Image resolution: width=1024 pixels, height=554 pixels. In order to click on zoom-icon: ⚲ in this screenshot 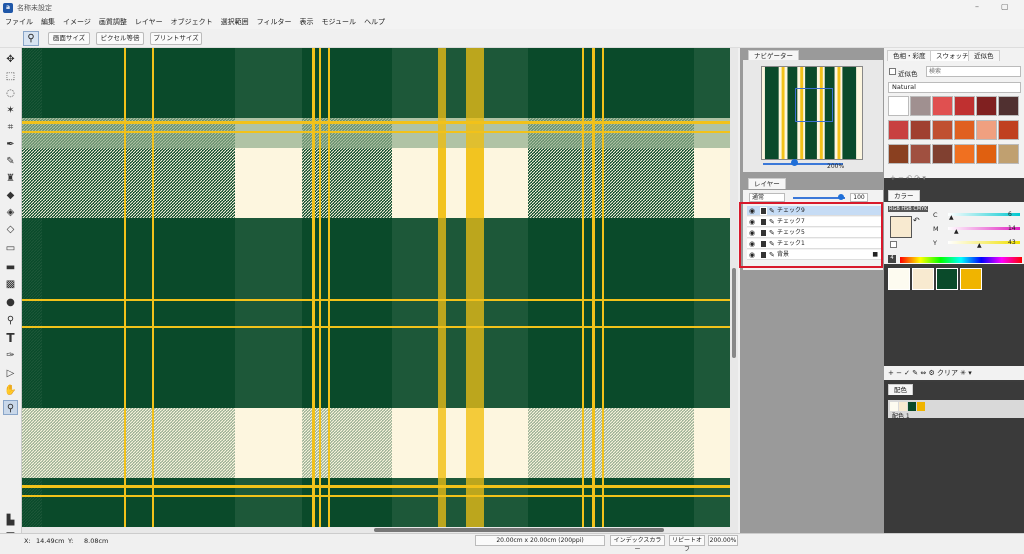, I will do `click(31, 38)`.